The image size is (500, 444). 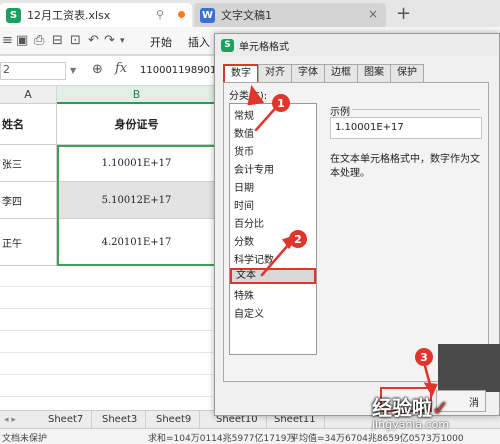 I want to click on check-icon: ✓, so click(x=440, y=408).